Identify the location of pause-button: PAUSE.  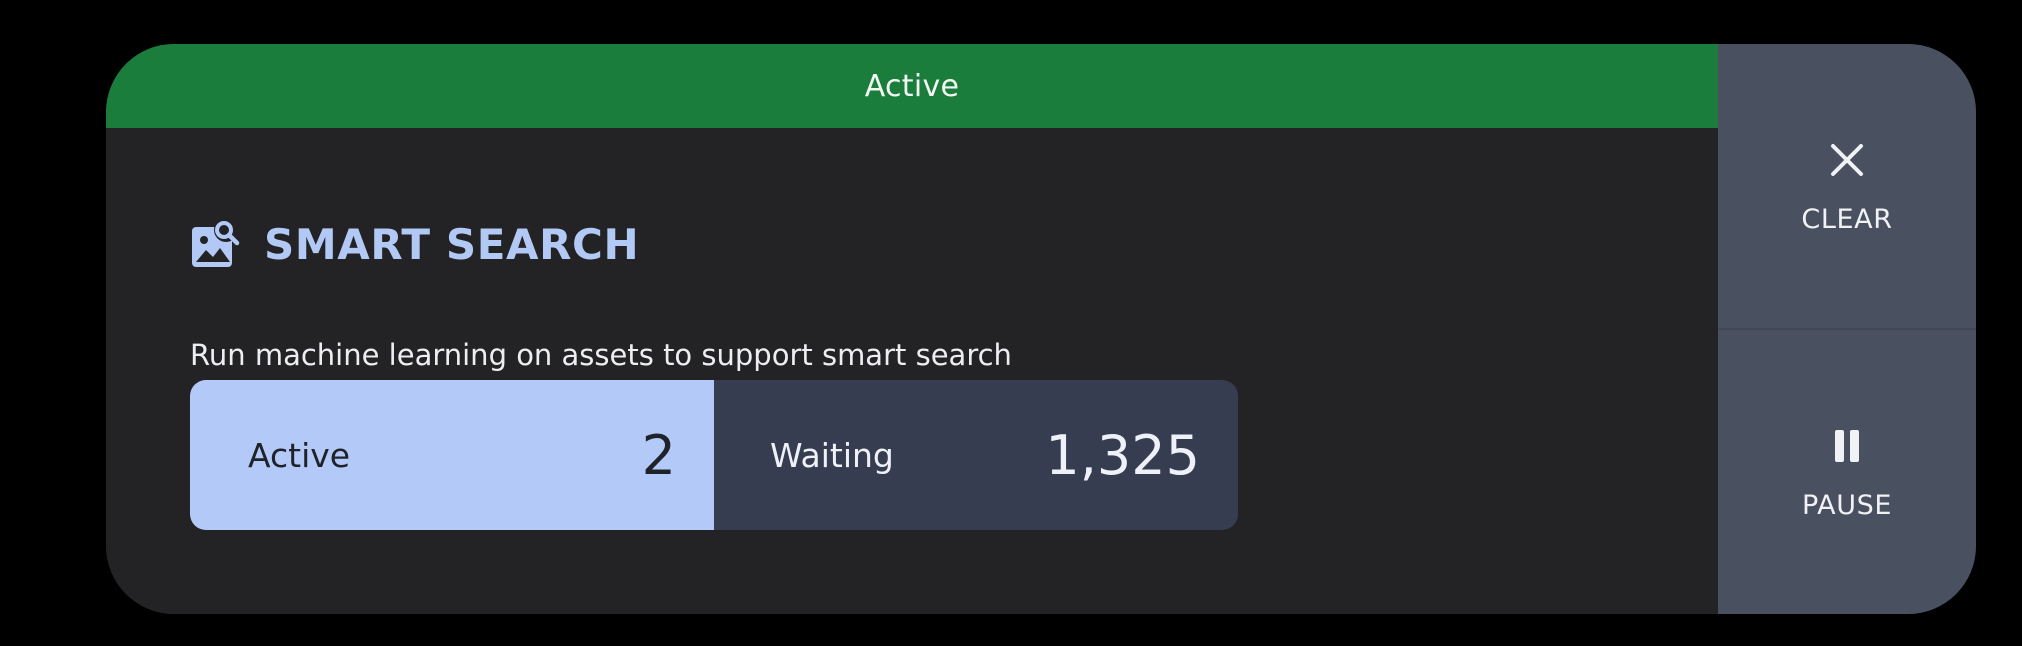
(1847, 472).